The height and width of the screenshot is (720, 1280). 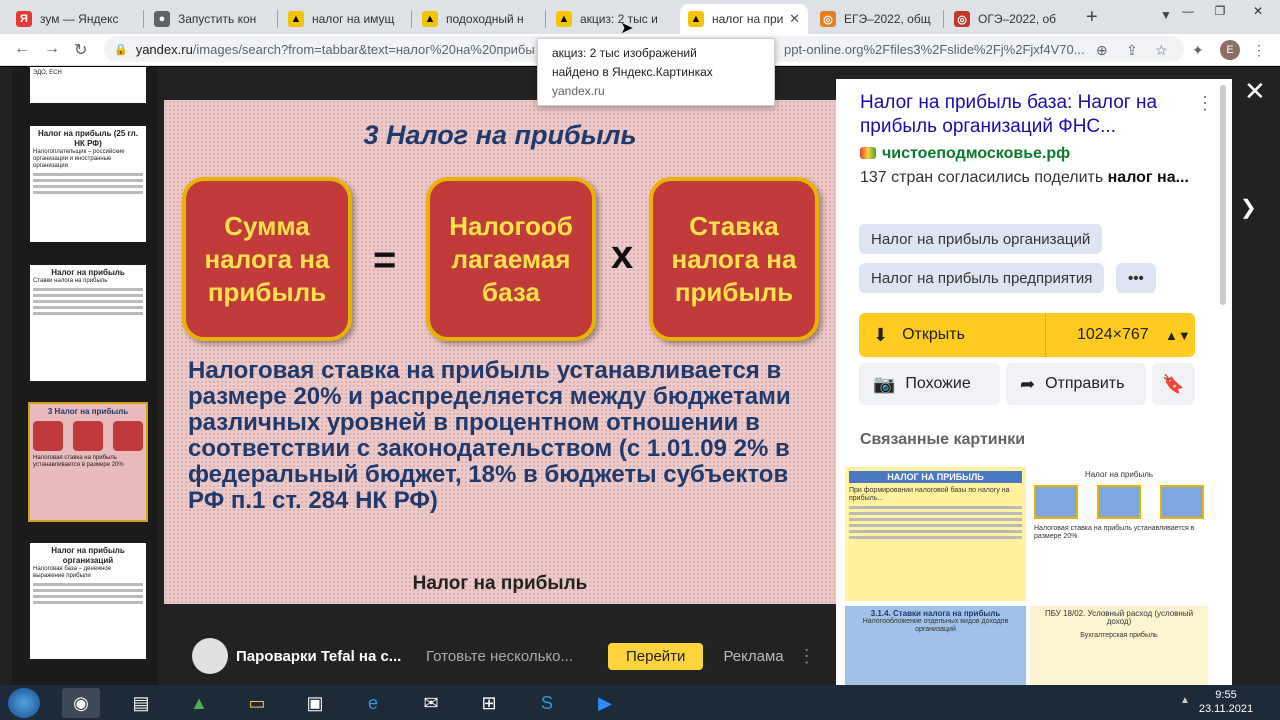 I want to click on url-host: yandex.ru, so click(x=164, y=49).